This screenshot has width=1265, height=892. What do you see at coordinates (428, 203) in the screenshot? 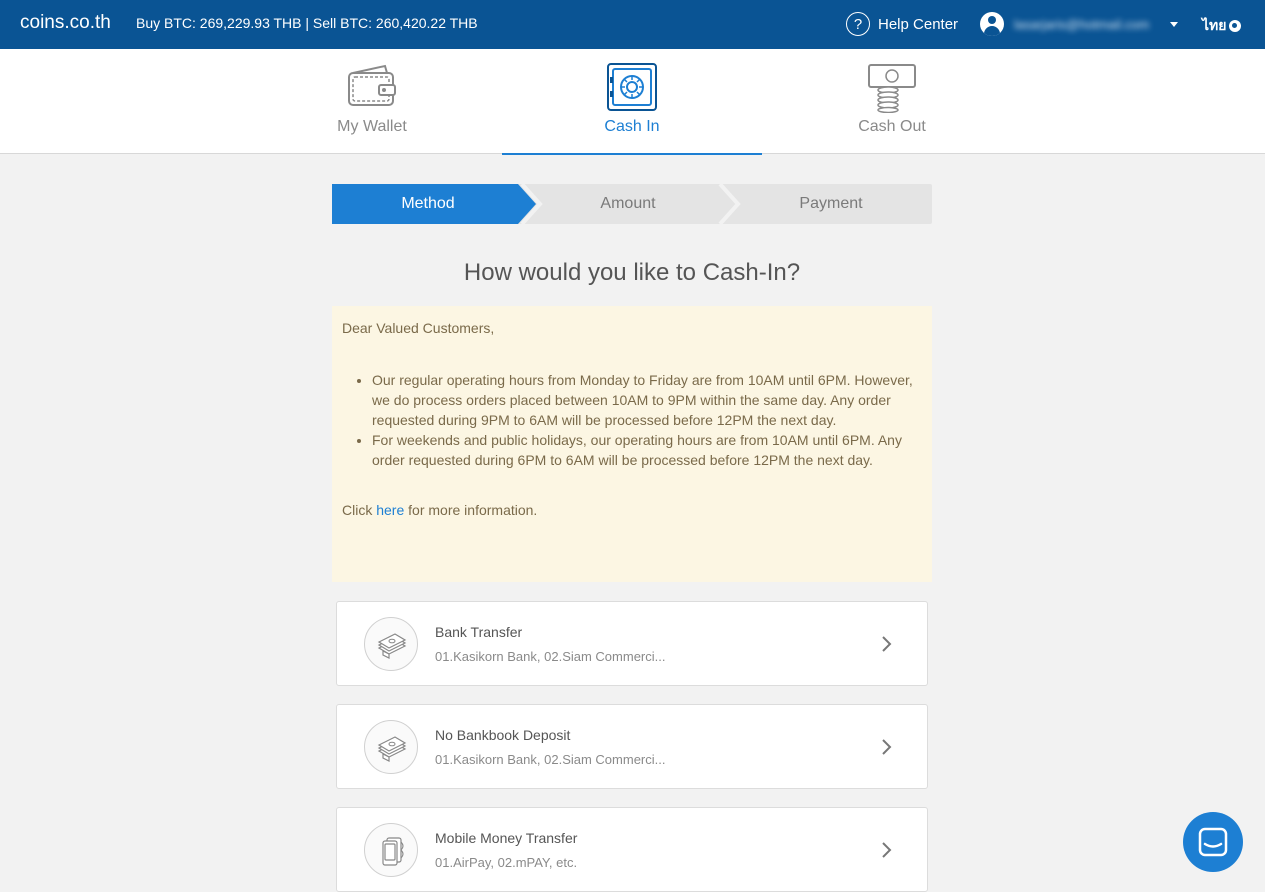
I see `step-method: Method` at bounding box center [428, 203].